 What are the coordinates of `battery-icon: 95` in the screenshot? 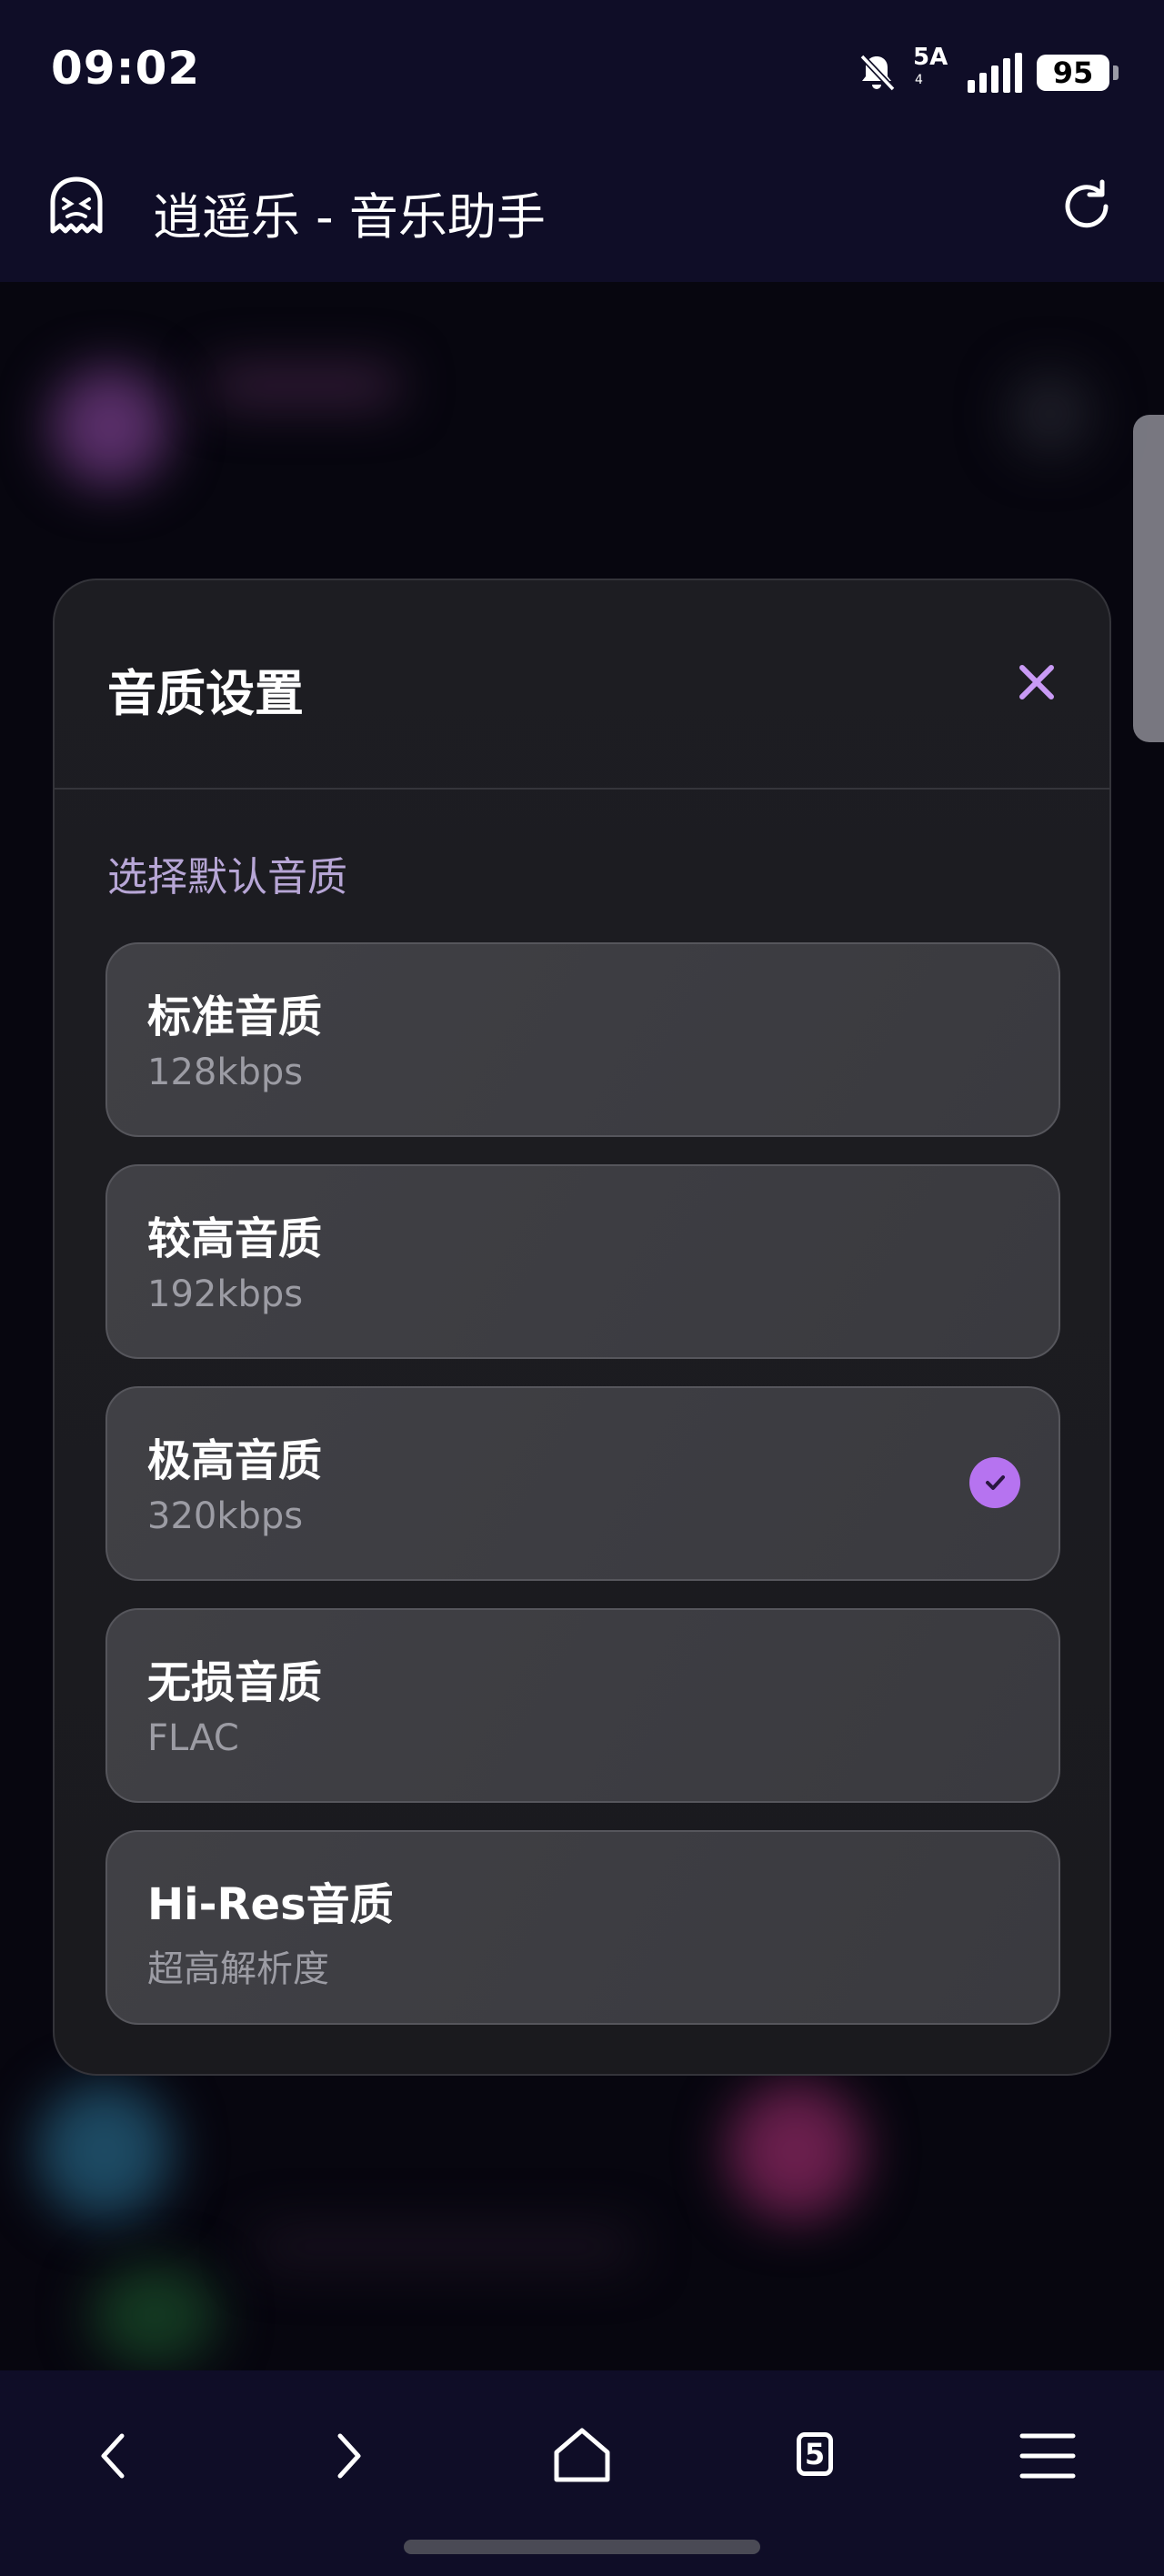 It's located at (1078, 73).